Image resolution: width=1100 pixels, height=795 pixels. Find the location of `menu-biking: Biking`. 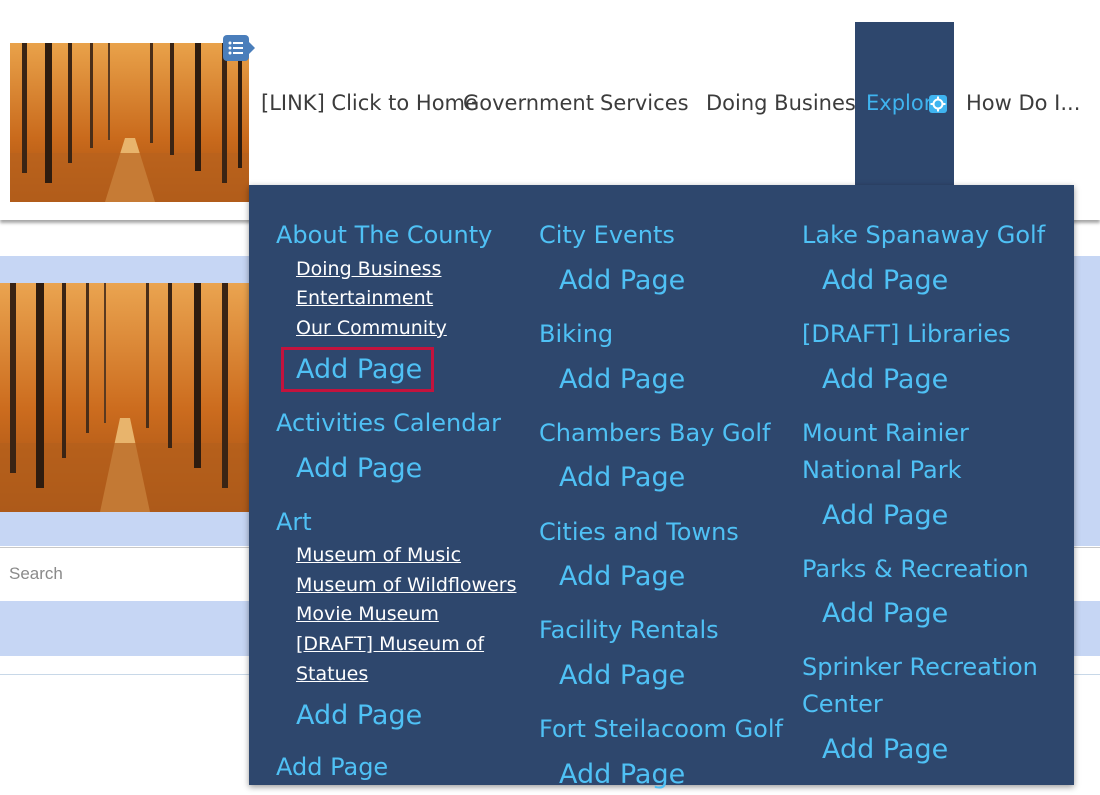

menu-biking: Biking is located at coordinates (576, 334).